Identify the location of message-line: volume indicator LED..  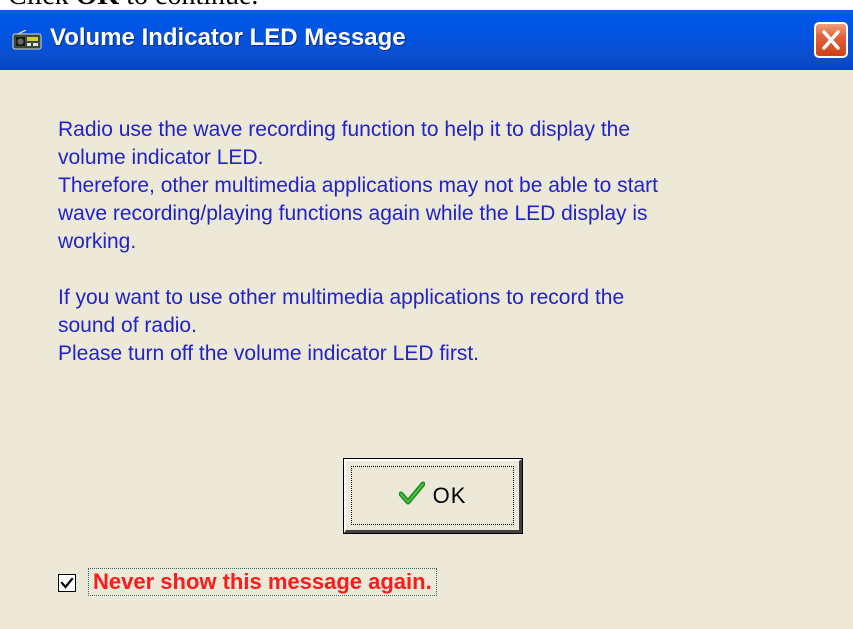
(161, 157).